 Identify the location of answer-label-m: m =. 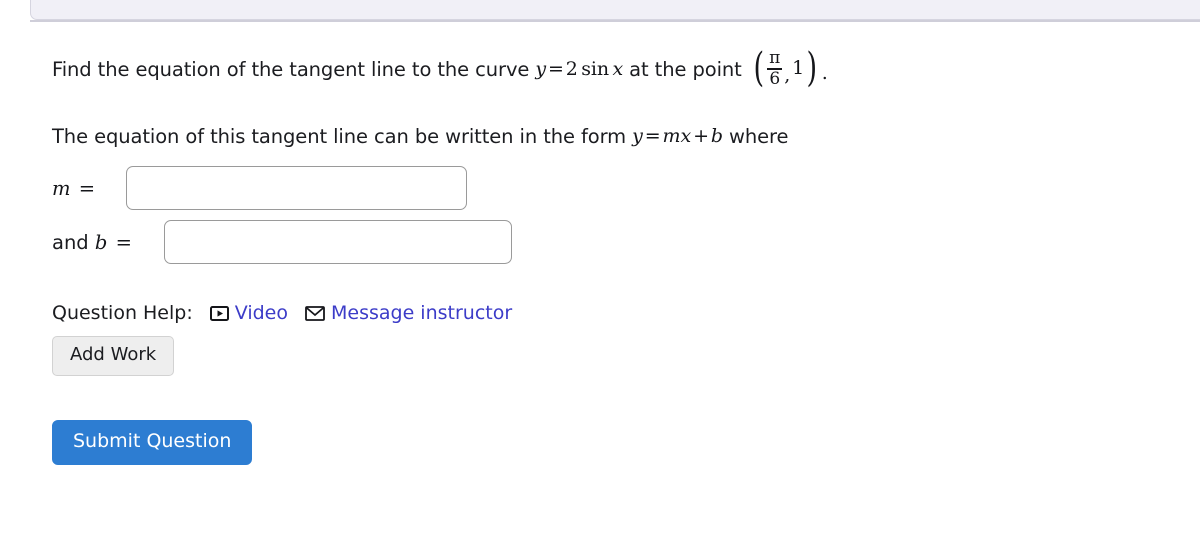
(89, 188).